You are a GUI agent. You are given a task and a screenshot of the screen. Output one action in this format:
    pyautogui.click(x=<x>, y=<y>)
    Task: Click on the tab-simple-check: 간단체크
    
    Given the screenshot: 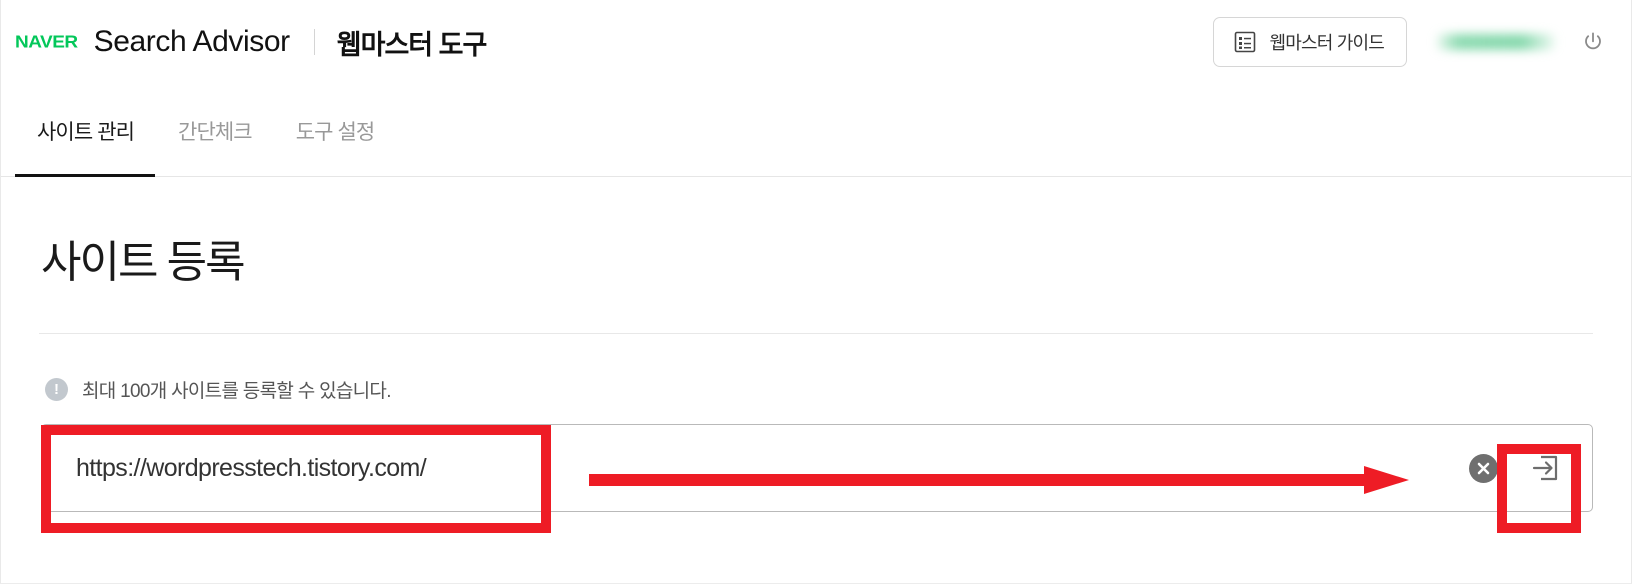 What is the action you would take?
    pyautogui.click(x=215, y=130)
    